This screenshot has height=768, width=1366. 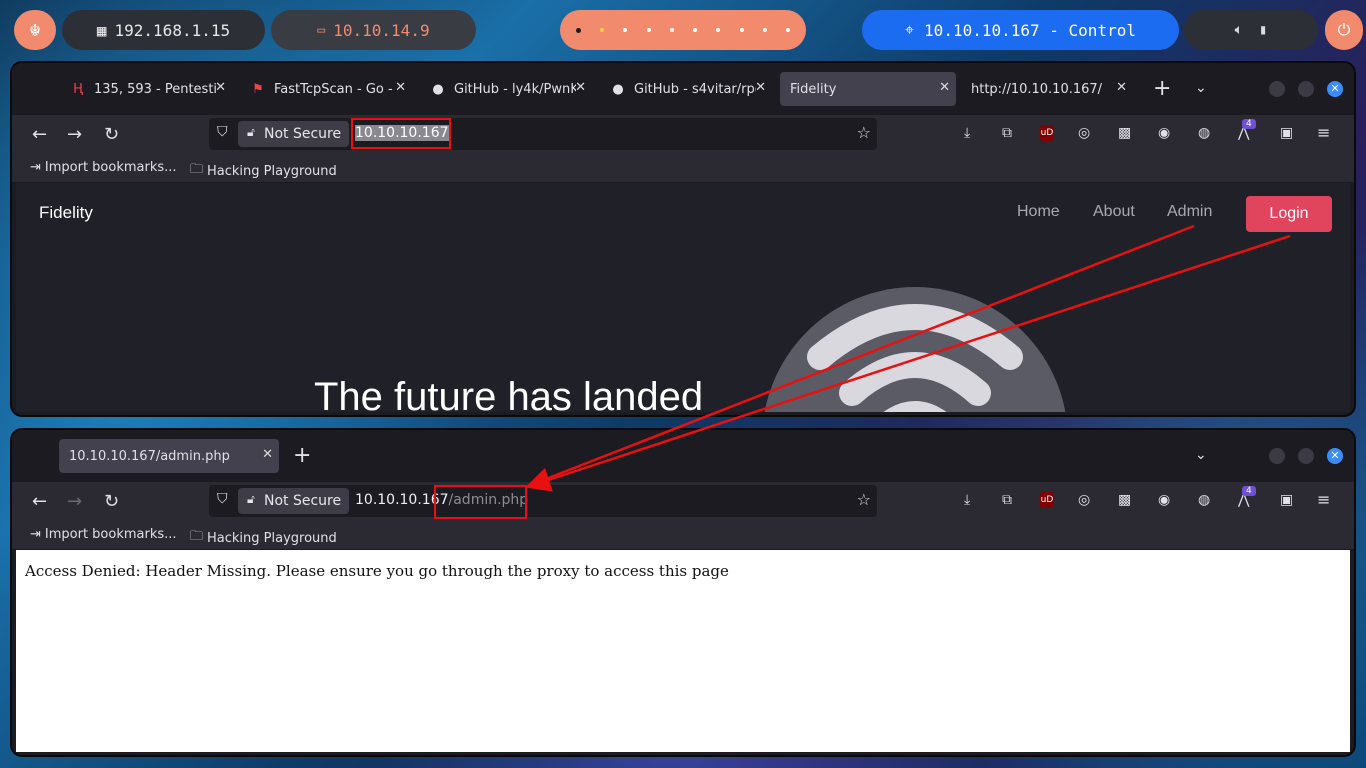 I want to click on tab-admin-php: 10.10.10.167/admin.php ✕, so click(x=169, y=456).